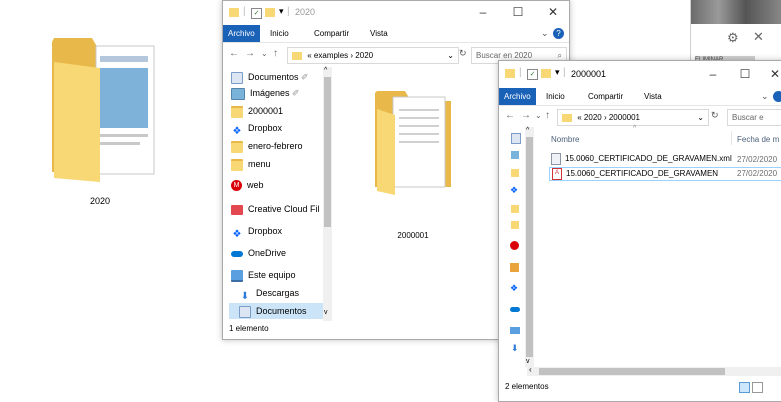  Describe the element at coordinates (744, 387) in the screenshot. I see `details-view-icon` at that location.